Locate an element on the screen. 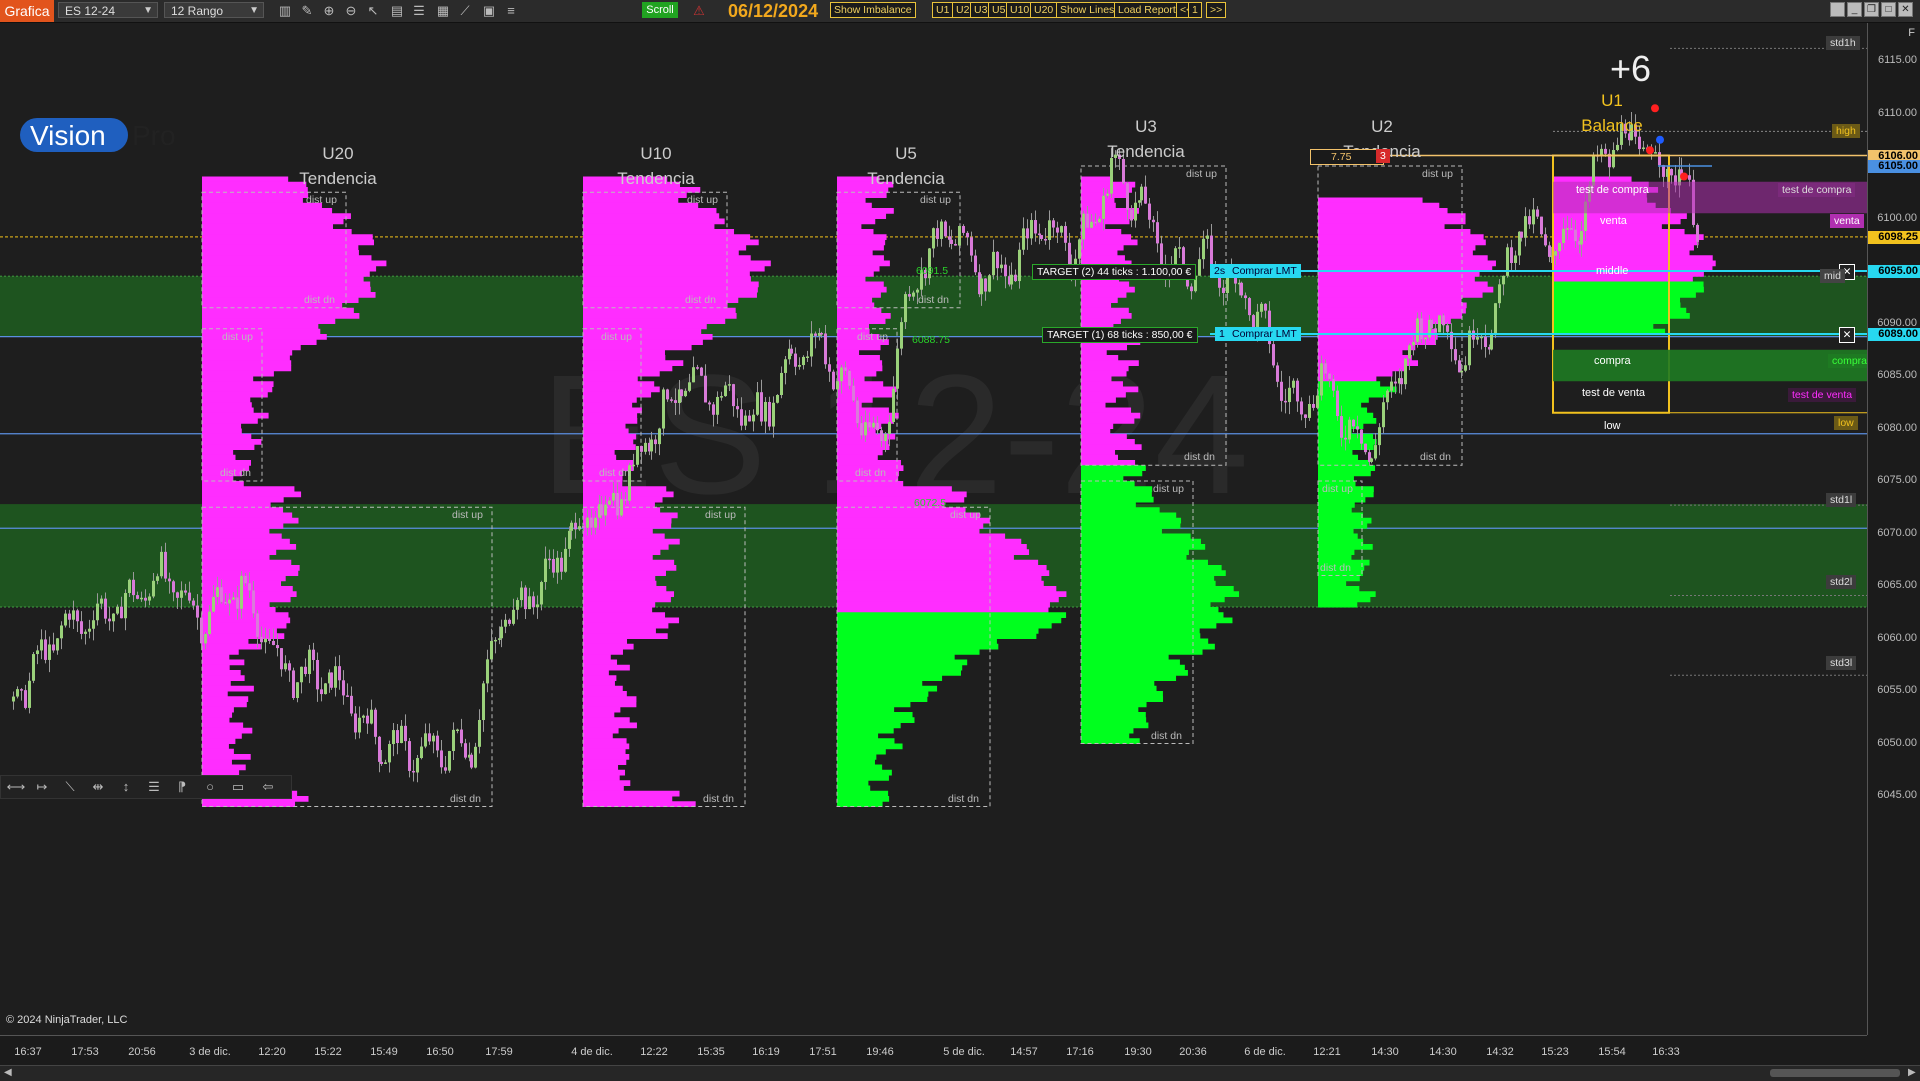 The height and width of the screenshot is (1081, 1920). properties-icon: ▤ is located at coordinates (397, 10).